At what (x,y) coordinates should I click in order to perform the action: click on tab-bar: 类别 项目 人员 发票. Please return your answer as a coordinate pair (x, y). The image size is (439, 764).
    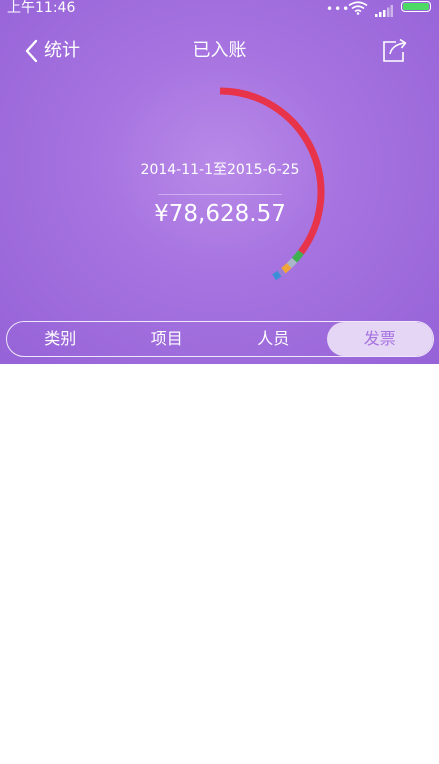
    Looking at the image, I should click on (220, 339).